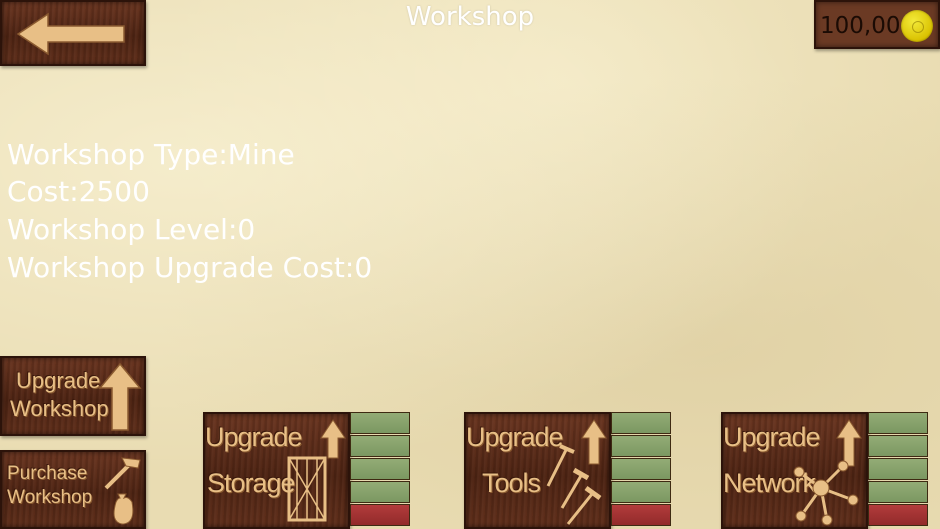 The width and height of the screenshot is (940, 529). I want to click on upgrade-network-button: Upgrade Network, so click(794, 470).